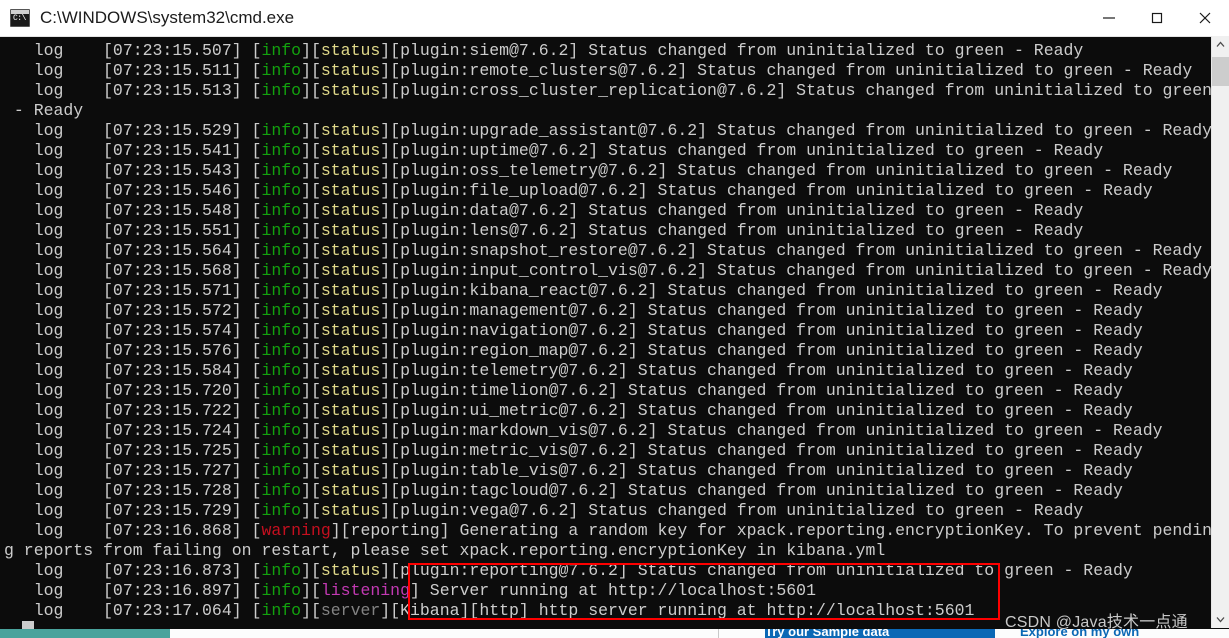 The width and height of the screenshot is (1229, 638). Describe the element at coordinates (167, 17) in the screenshot. I see `window-title: C:\WINDOWS\system32\cmd.exe` at that location.